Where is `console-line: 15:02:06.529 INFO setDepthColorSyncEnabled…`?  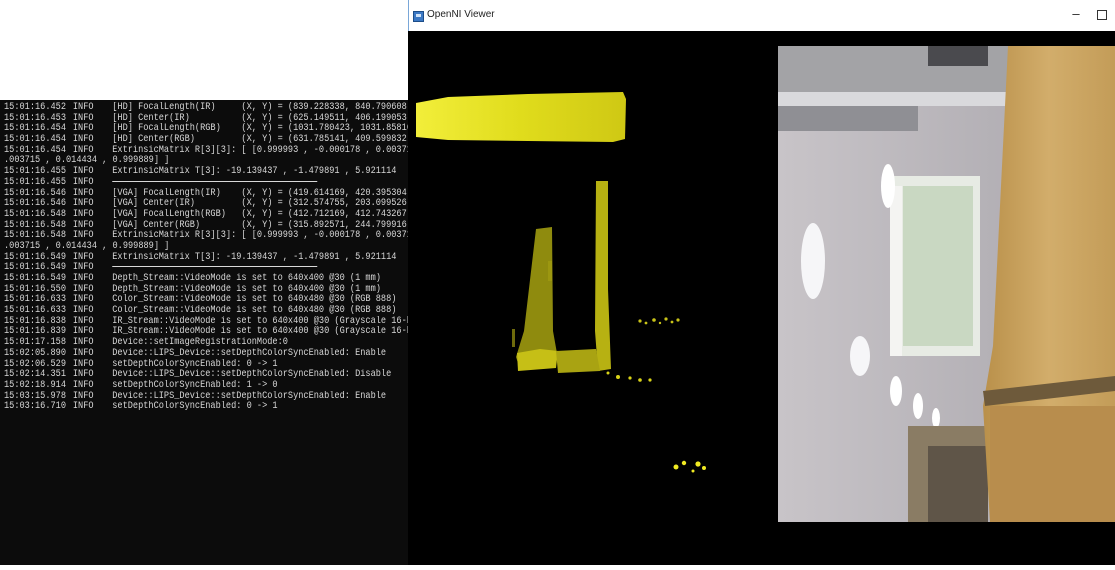
console-line: 15:02:06.529 INFO setDepthColorSyncEnabled… is located at coordinates (206, 364).